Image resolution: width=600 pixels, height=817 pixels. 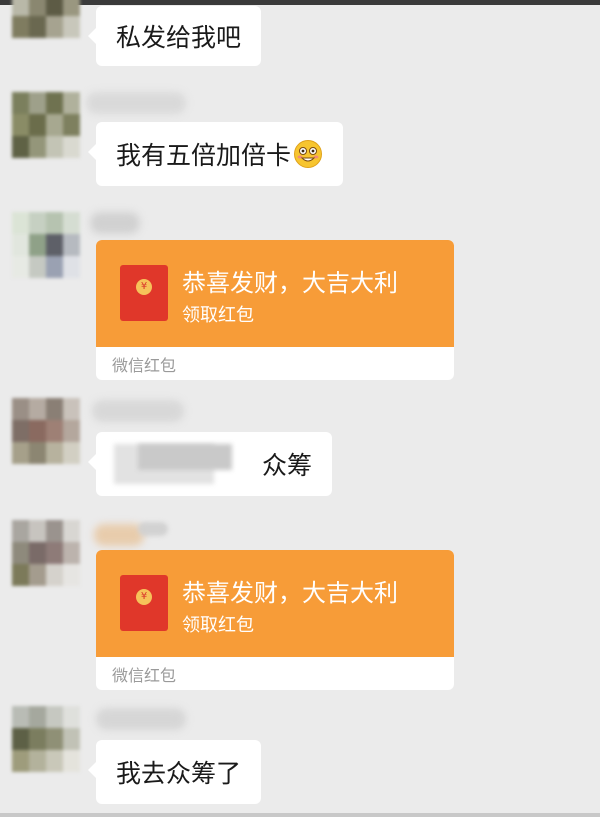 I want to click on message-bubble: 我有五倍加倍卡, so click(x=215, y=154).